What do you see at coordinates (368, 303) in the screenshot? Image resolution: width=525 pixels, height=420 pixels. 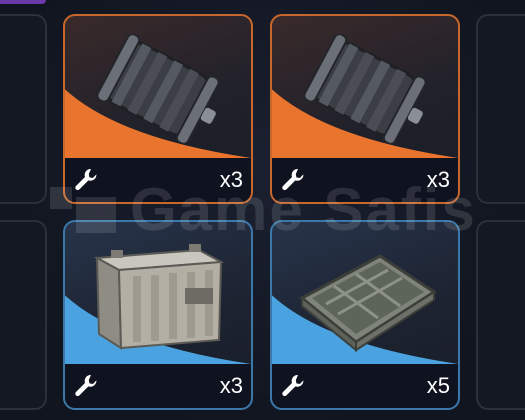 I see `metal-tray-image` at bounding box center [368, 303].